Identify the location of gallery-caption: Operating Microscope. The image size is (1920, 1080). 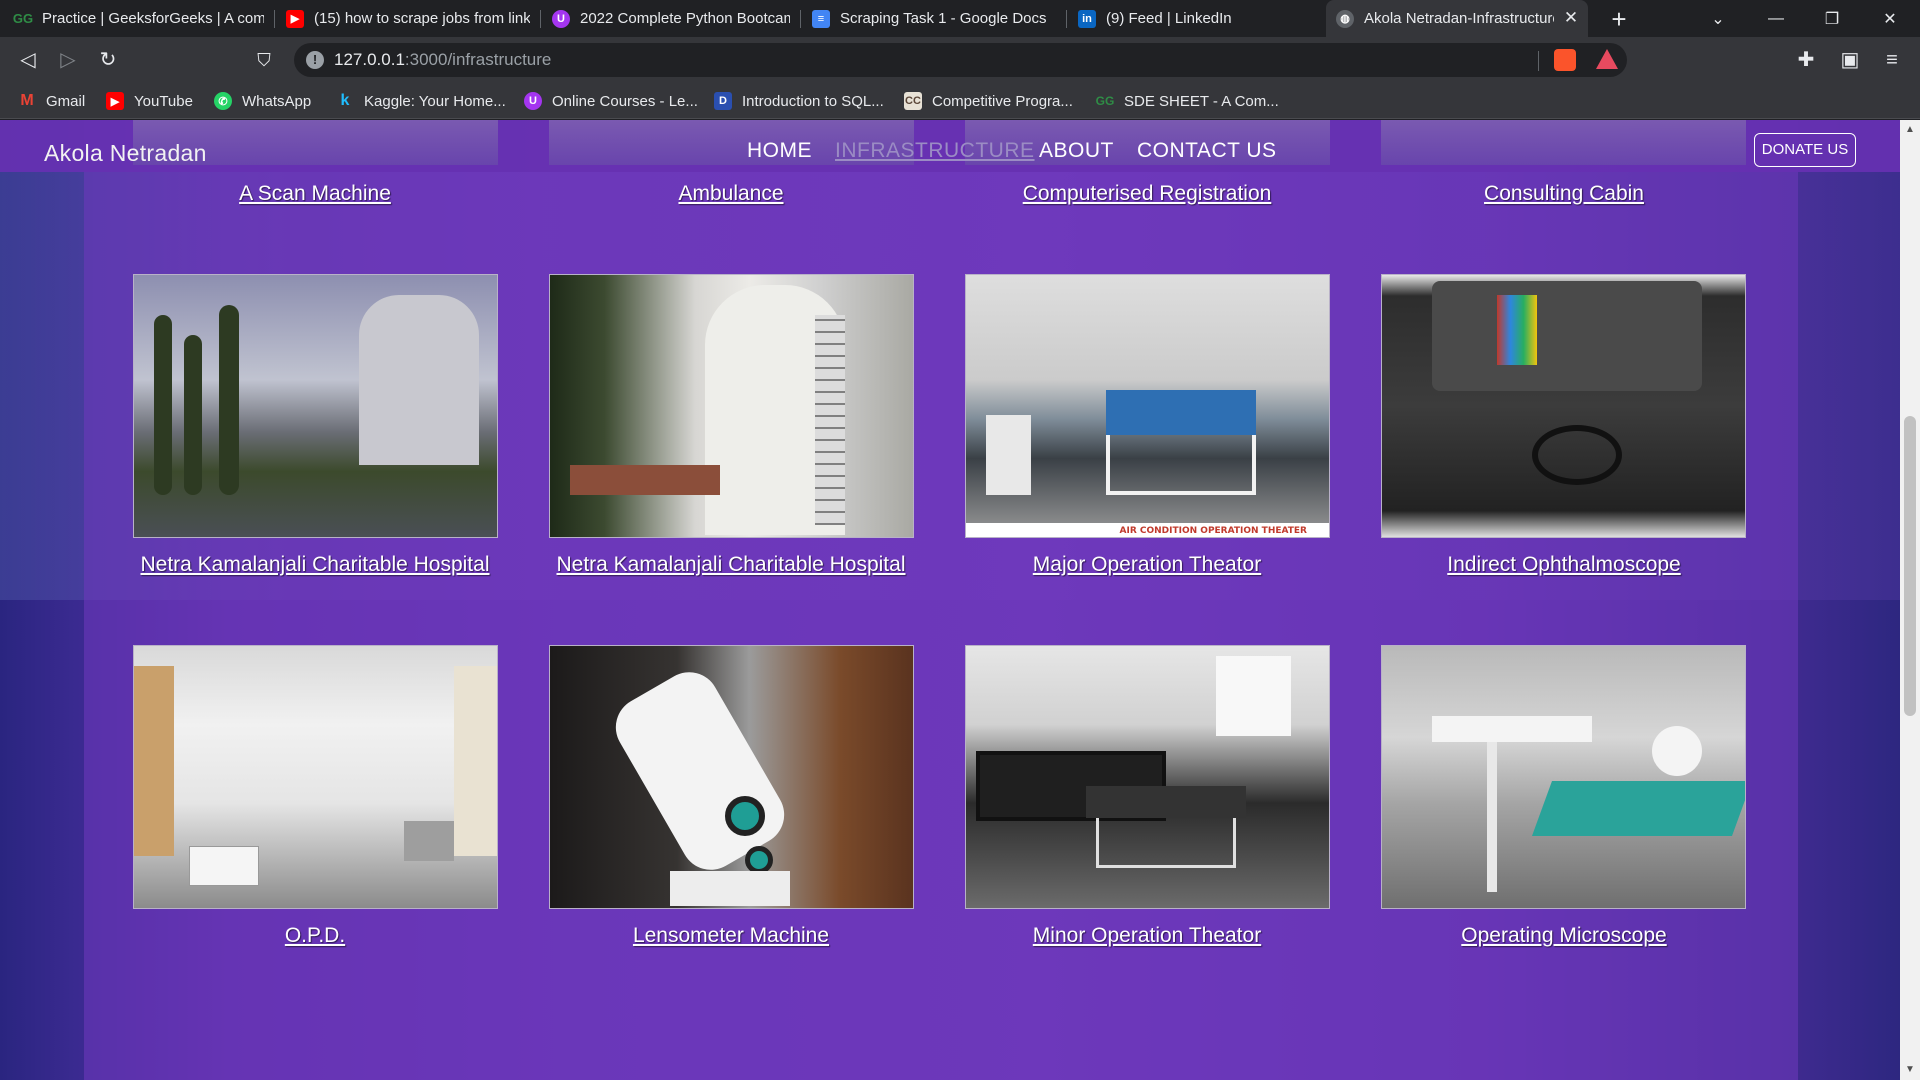
(1564, 936).